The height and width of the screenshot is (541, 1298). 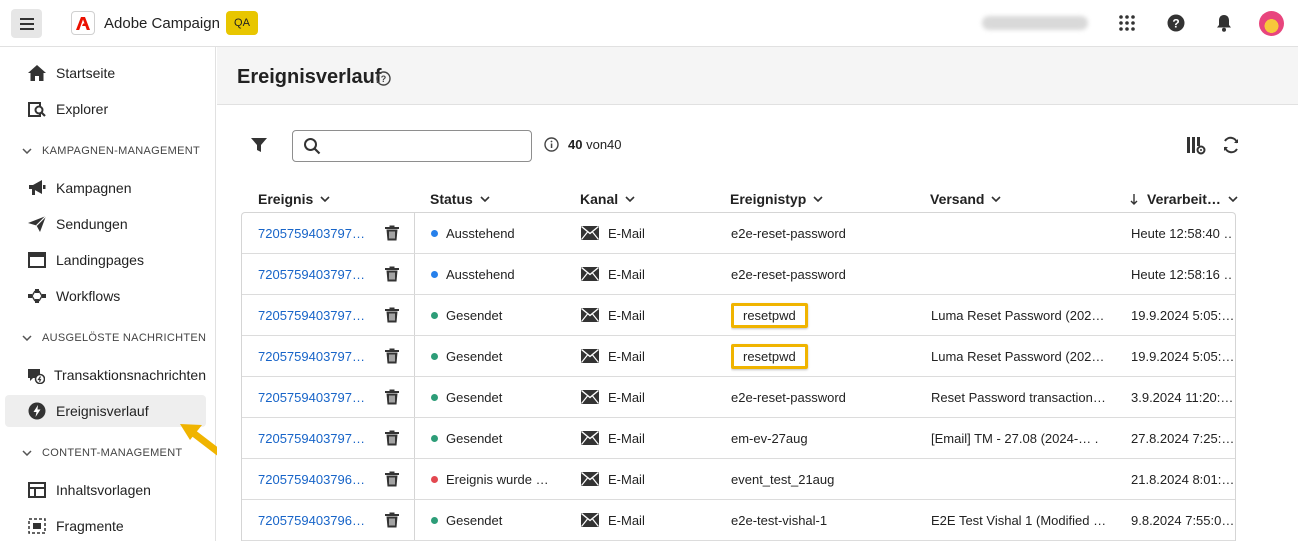 I want to click on section-content-management: CONTENT-MANAGEMENT, so click(x=102, y=453).